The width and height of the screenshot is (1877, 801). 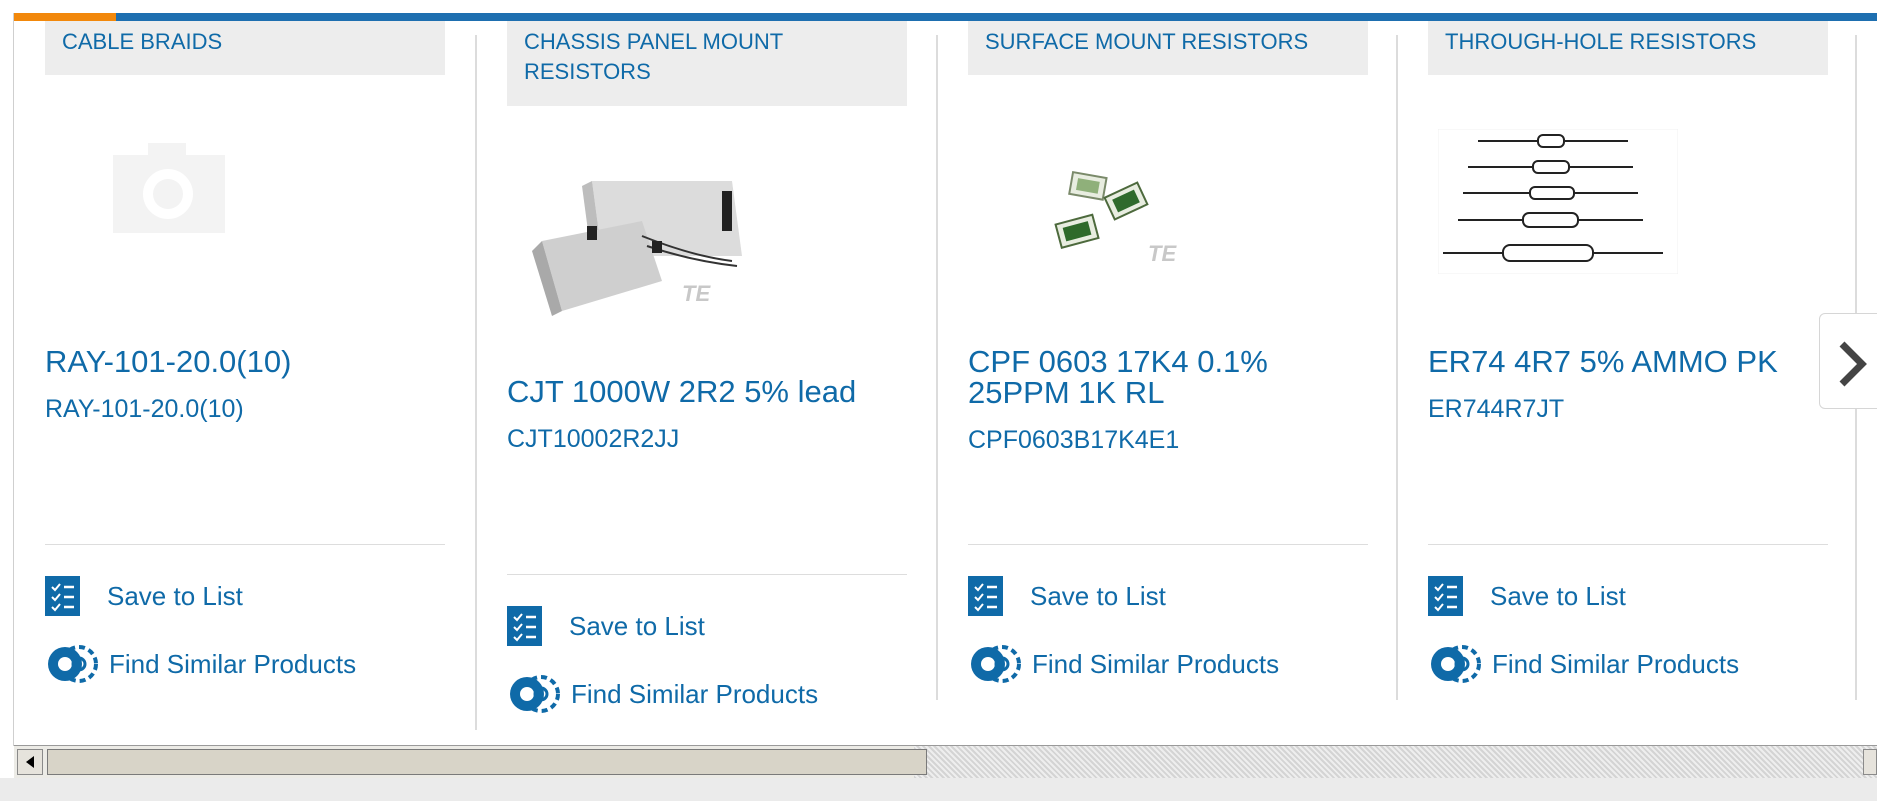 I want to click on scrollbar-track, so click(x=1395, y=762).